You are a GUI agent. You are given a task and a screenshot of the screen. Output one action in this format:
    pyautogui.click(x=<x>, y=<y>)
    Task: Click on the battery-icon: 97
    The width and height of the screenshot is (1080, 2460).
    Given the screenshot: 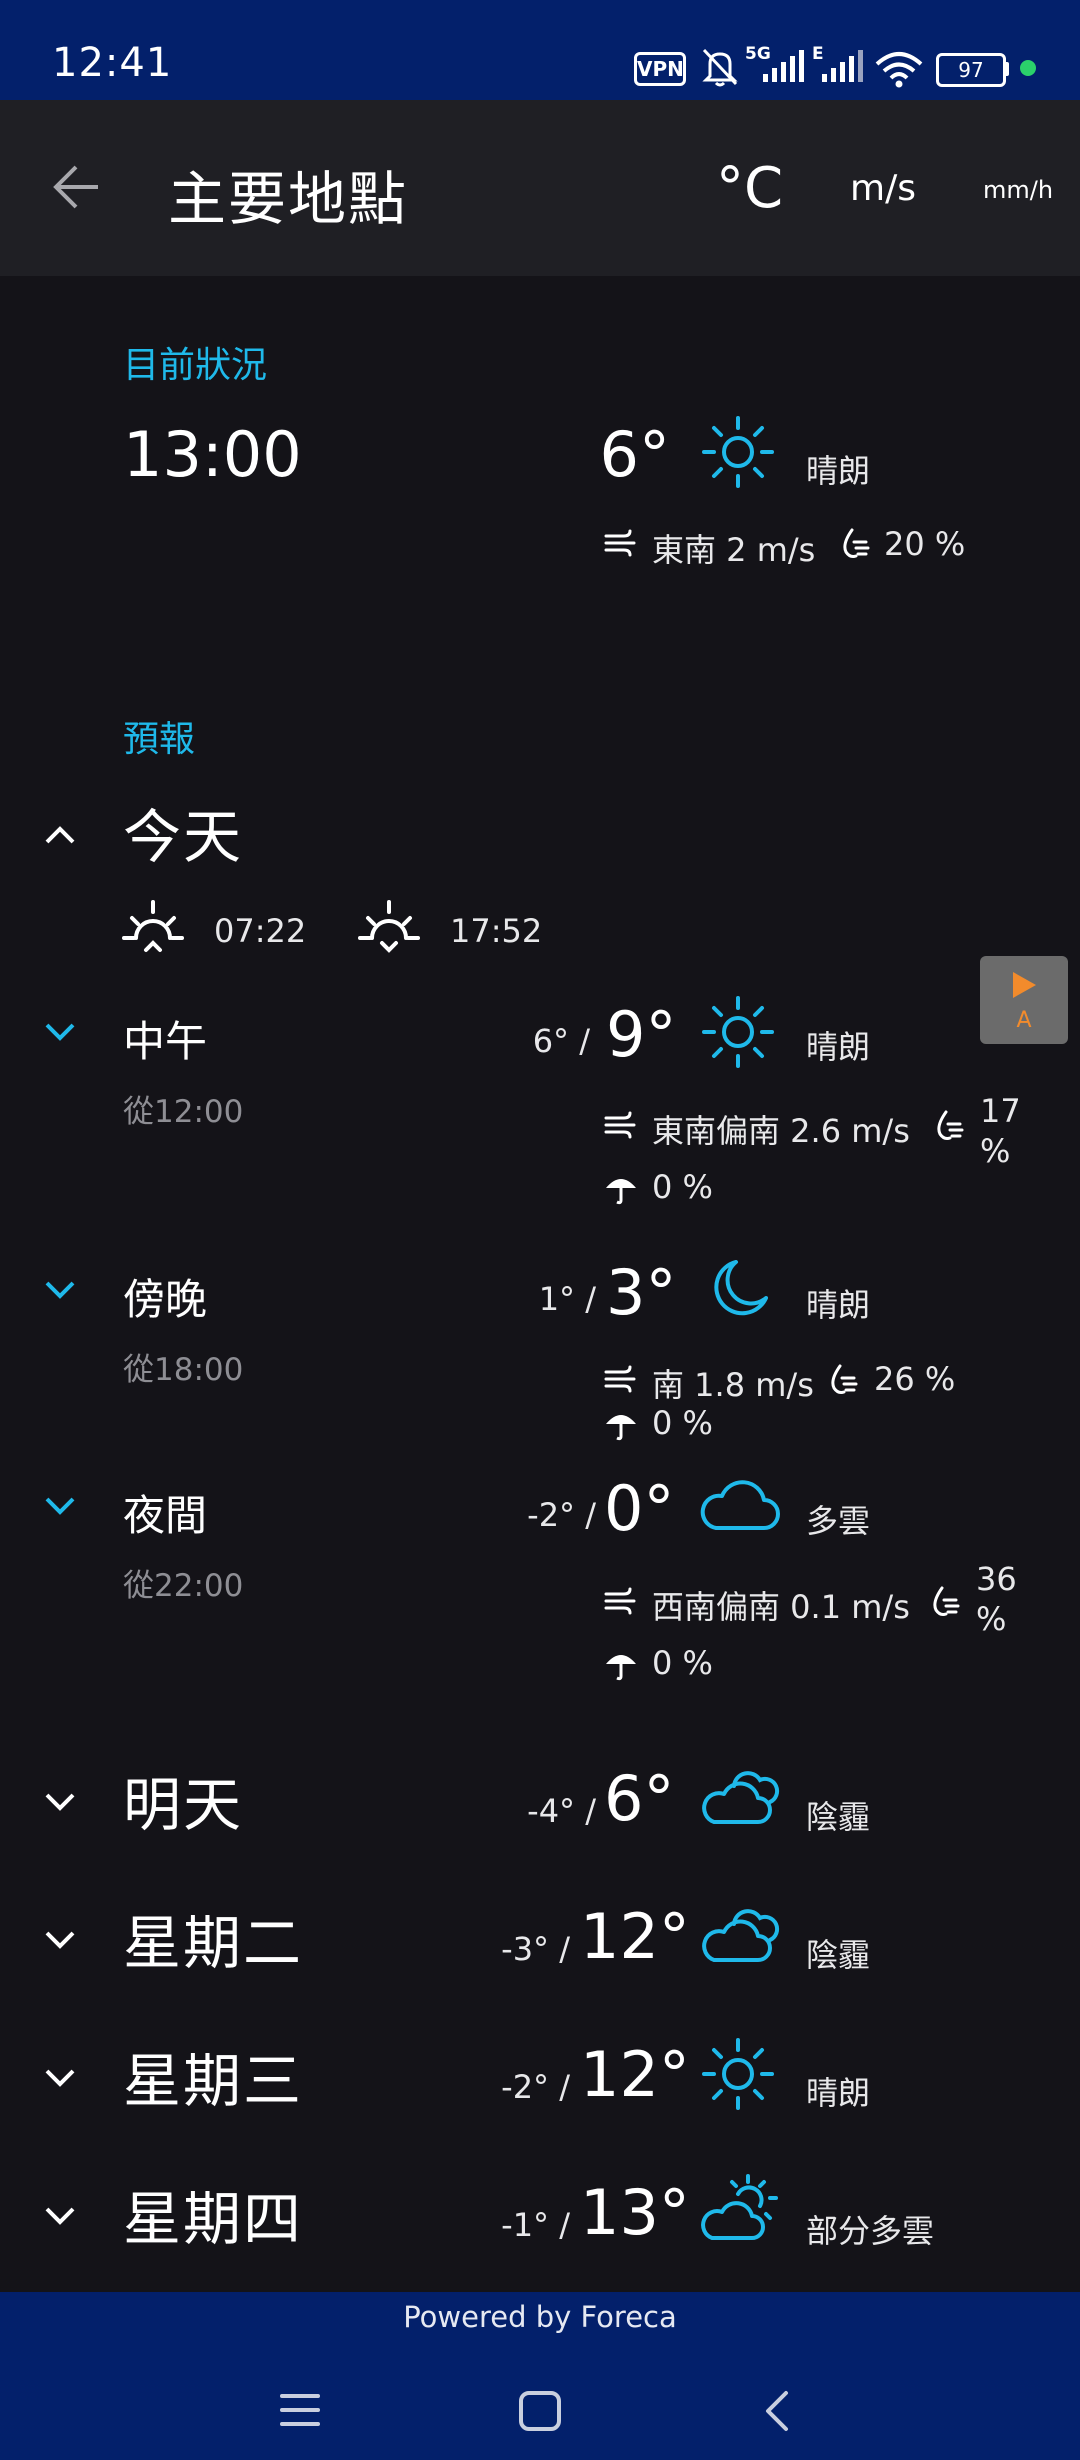 What is the action you would take?
    pyautogui.click(x=971, y=70)
    